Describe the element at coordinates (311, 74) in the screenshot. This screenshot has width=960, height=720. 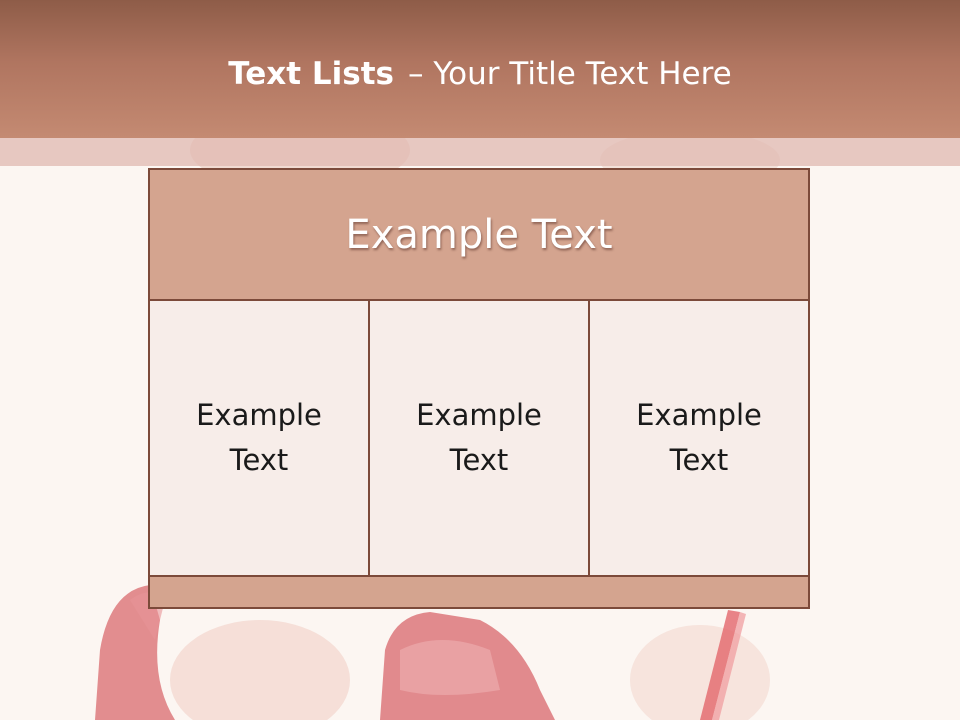
I see `title-bold-text: Text Lists` at that location.